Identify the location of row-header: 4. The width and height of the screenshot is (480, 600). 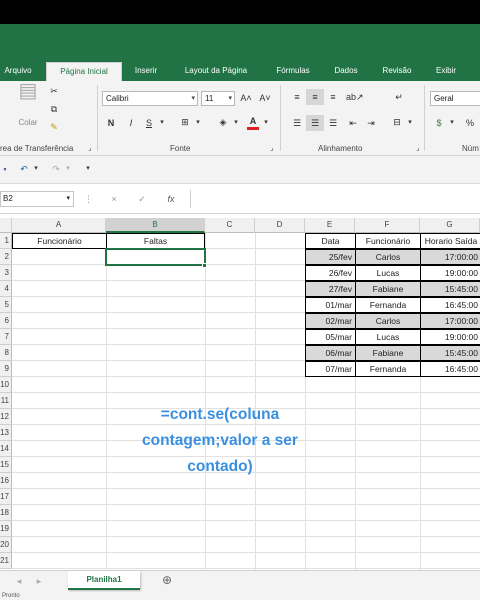
(6, 289).